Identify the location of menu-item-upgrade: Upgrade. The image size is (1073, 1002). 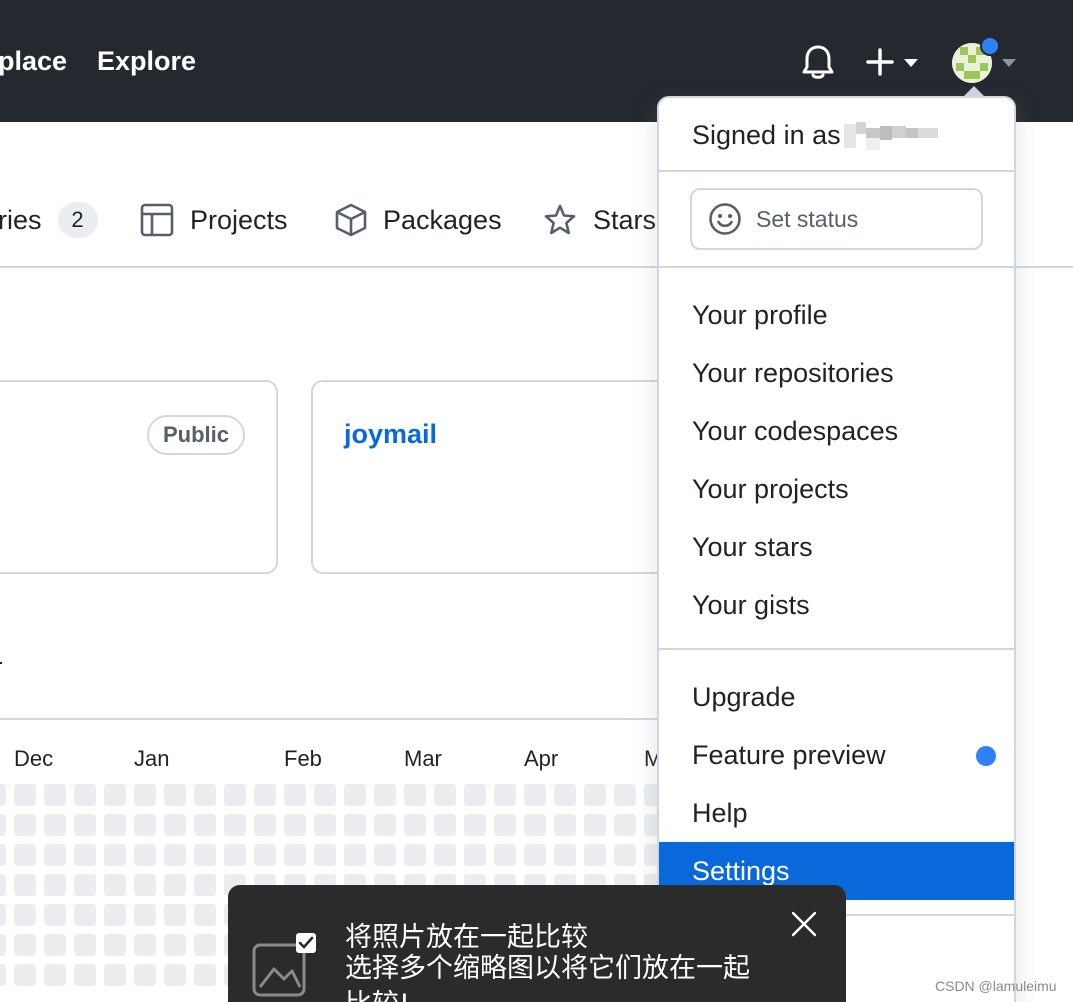
(836, 697).